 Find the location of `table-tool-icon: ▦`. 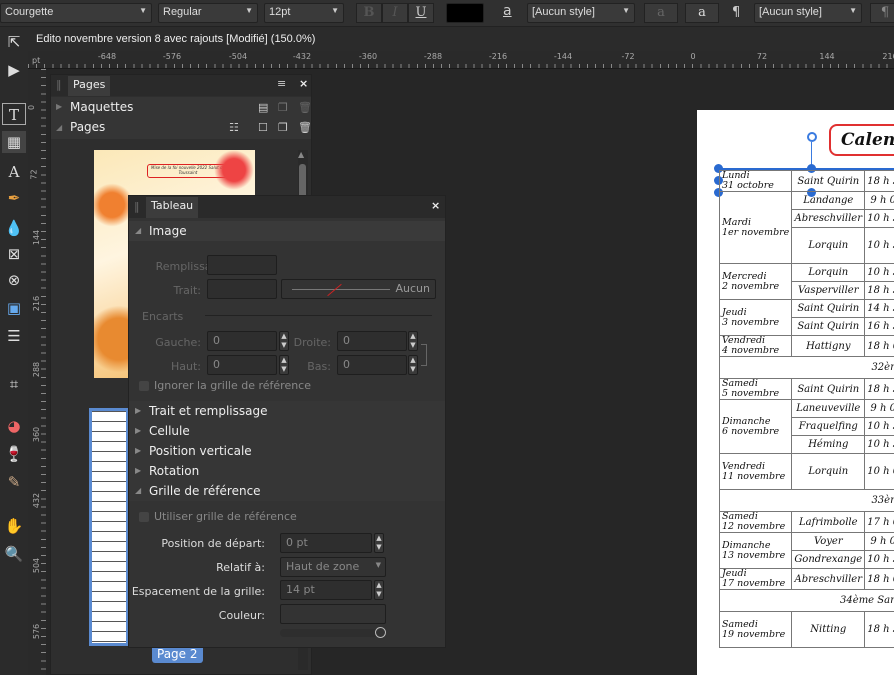

table-tool-icon: ▦ is located at coordinates (14, 142).